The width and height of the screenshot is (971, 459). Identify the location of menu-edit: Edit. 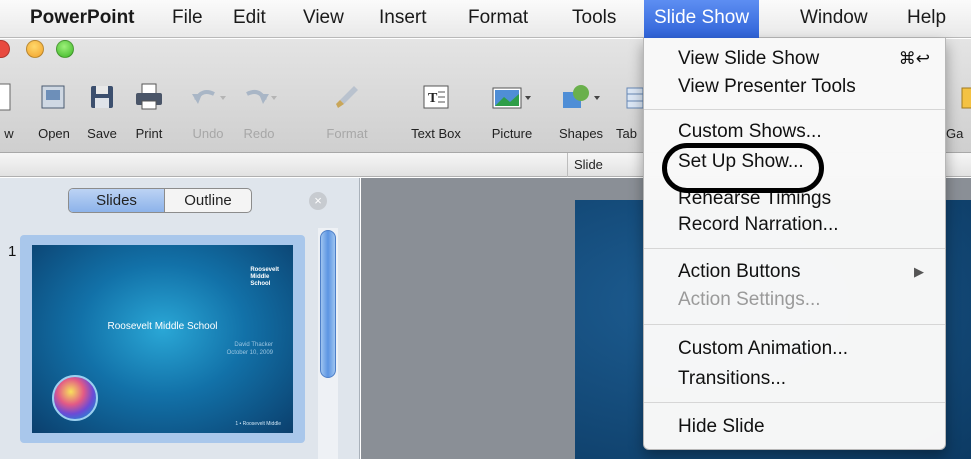
(249, 19).